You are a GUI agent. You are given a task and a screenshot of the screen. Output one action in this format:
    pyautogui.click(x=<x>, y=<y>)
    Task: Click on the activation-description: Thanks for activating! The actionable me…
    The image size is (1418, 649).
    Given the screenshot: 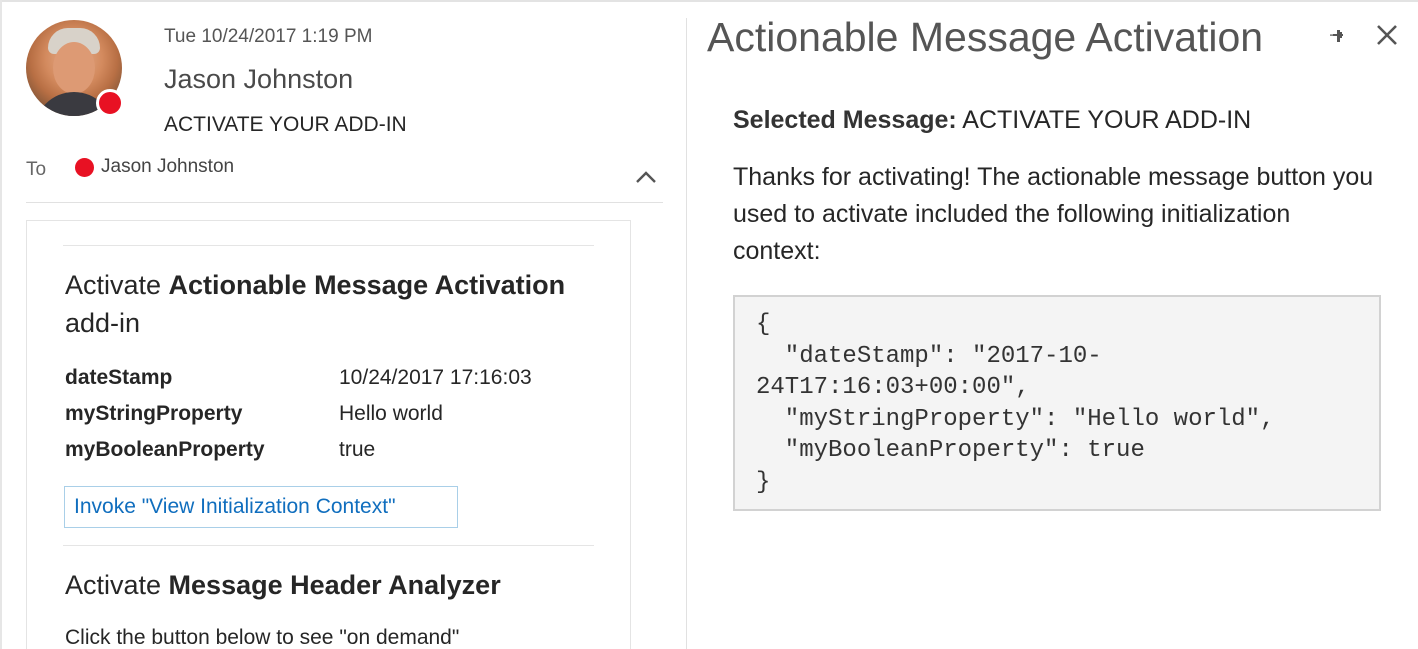 What is the action you would take?
    pyautogui.click(x=1053, y=214)
    